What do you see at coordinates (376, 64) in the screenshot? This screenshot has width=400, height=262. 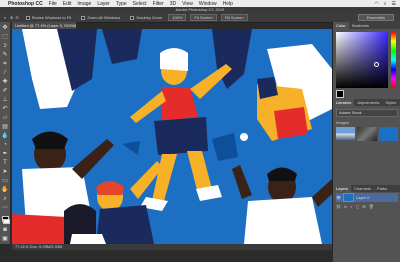 I see `color-picker-marker` at bounding box center [376, 64].